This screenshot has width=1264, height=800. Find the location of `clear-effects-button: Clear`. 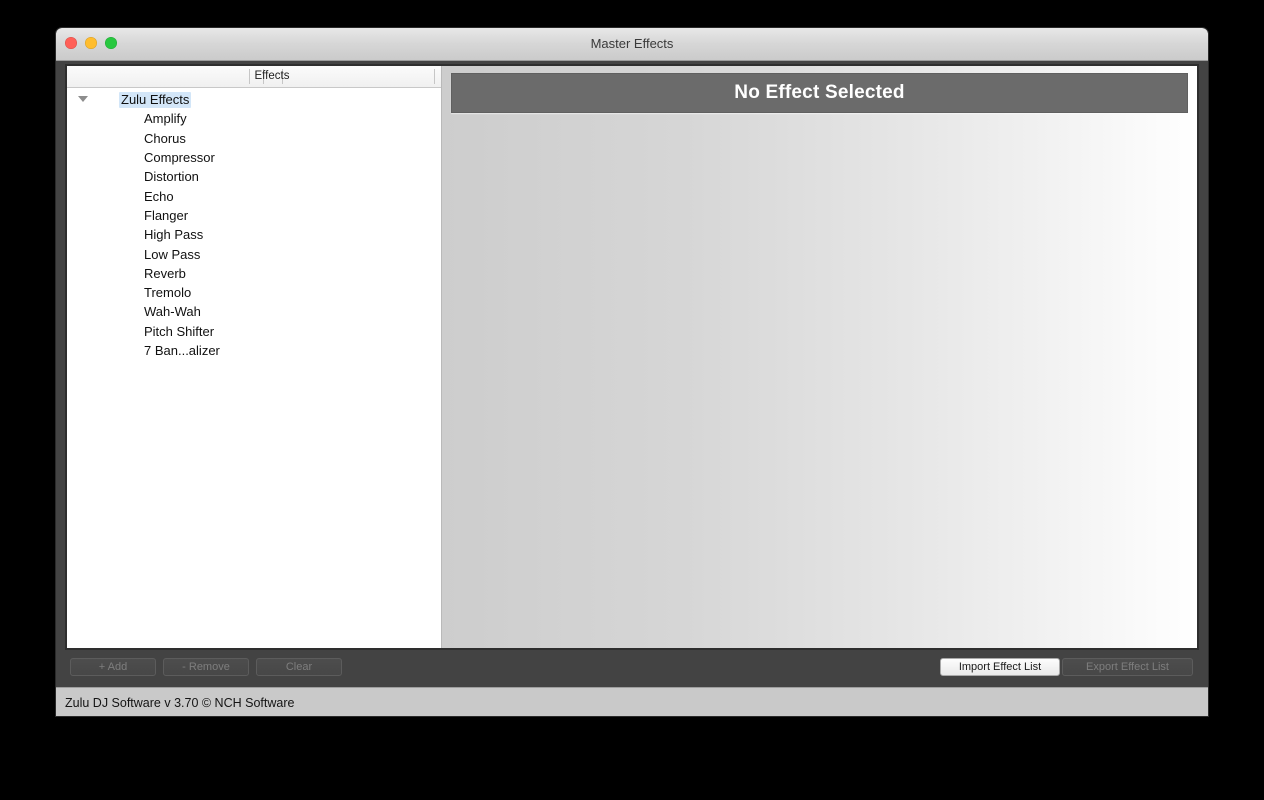

clear-effects-button: Clear is located at coordinates (299, 667).